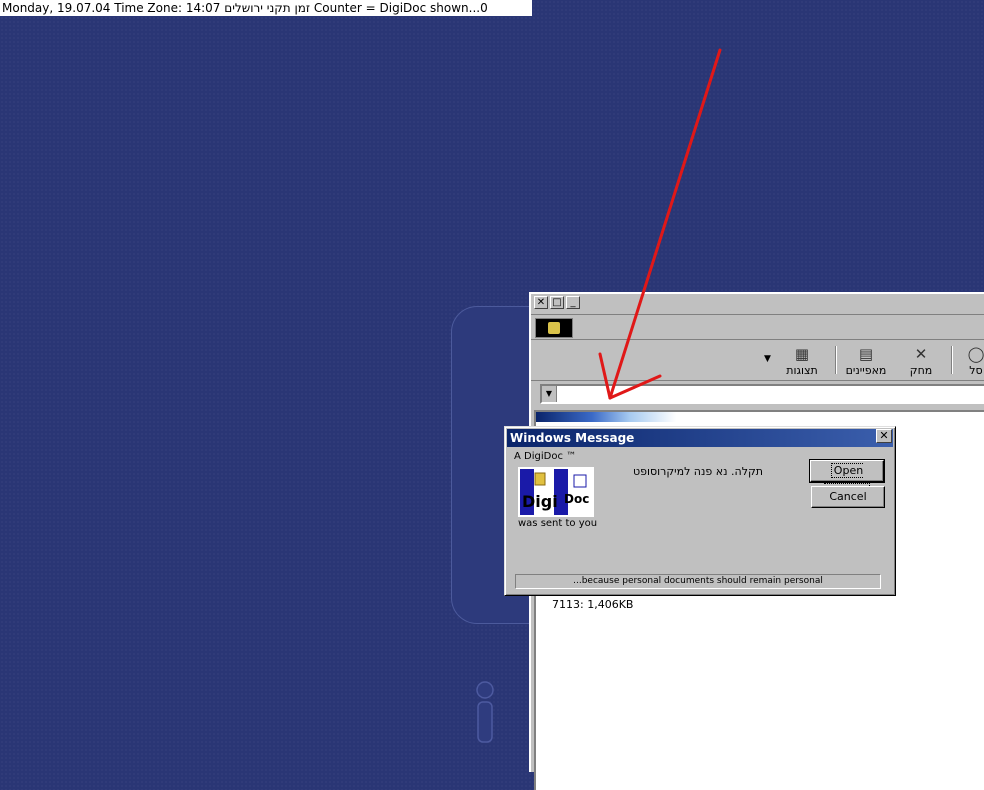 This screenshot has width=984, height=790. I want to click on svg-text: Doc, so click(576, 499).